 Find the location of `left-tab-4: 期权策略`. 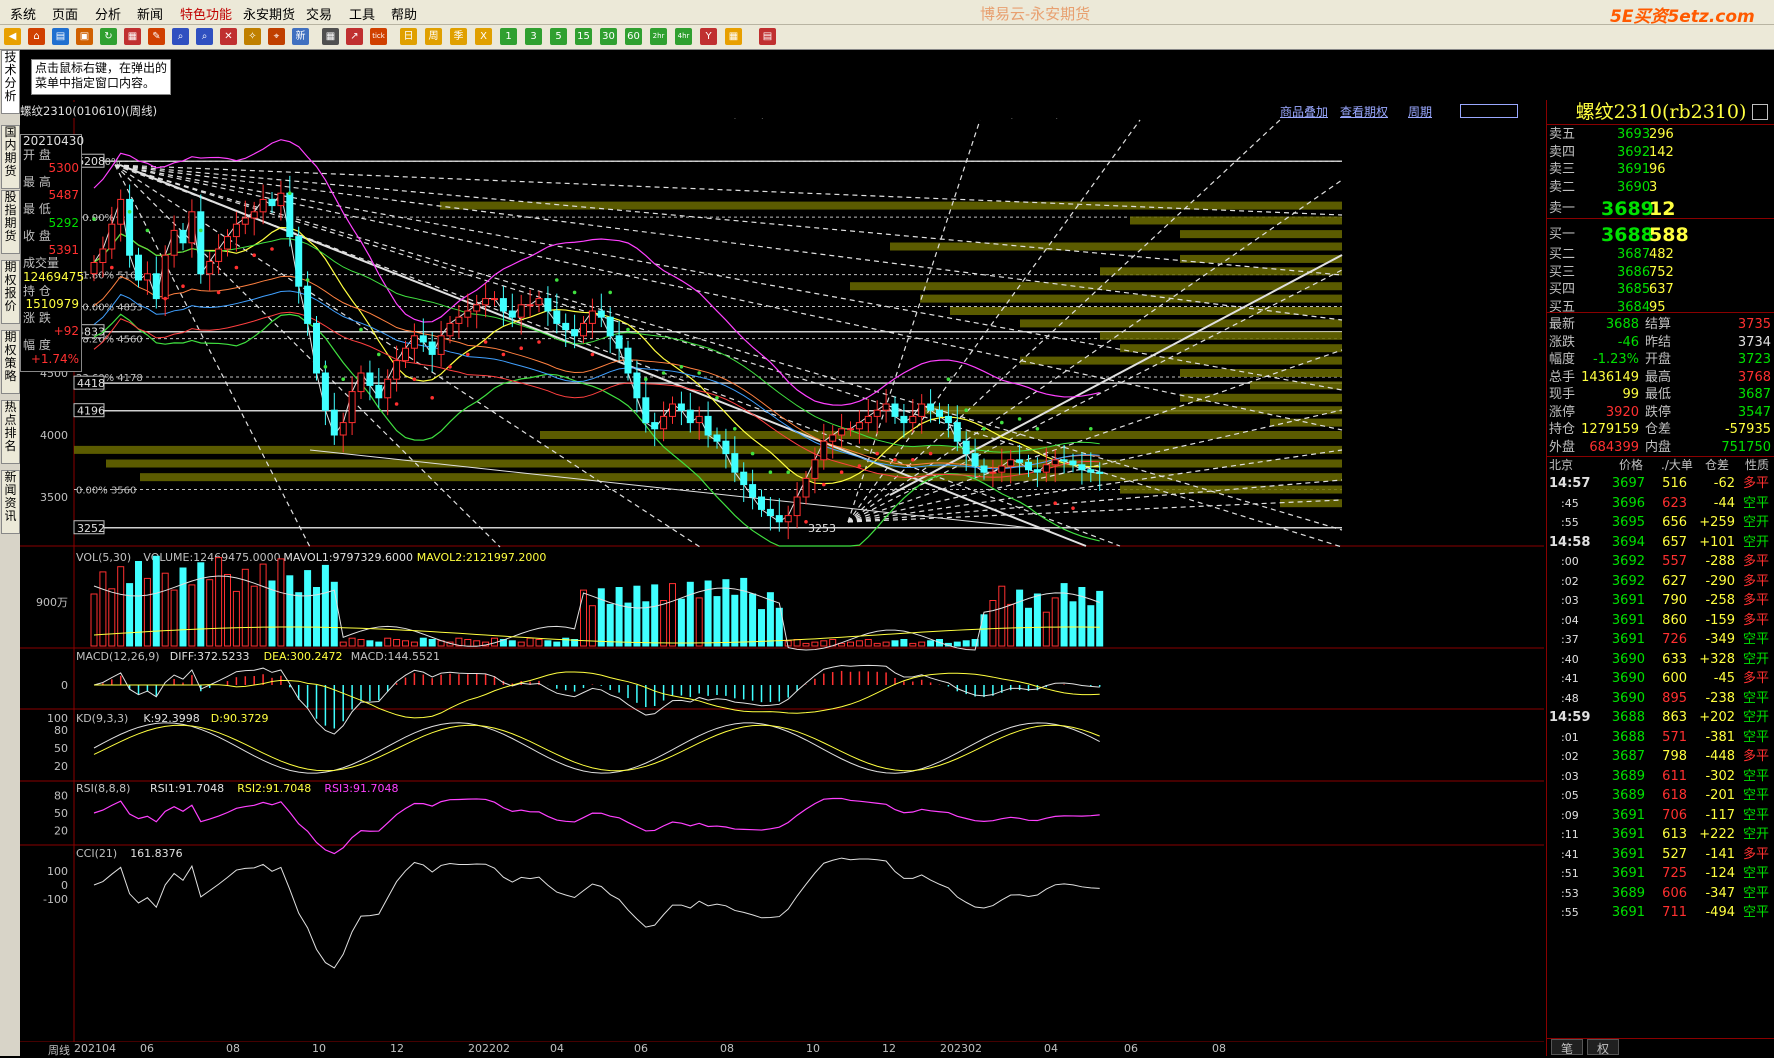

left-tab-4: 期权策略 is located at coordinates (10, 362).